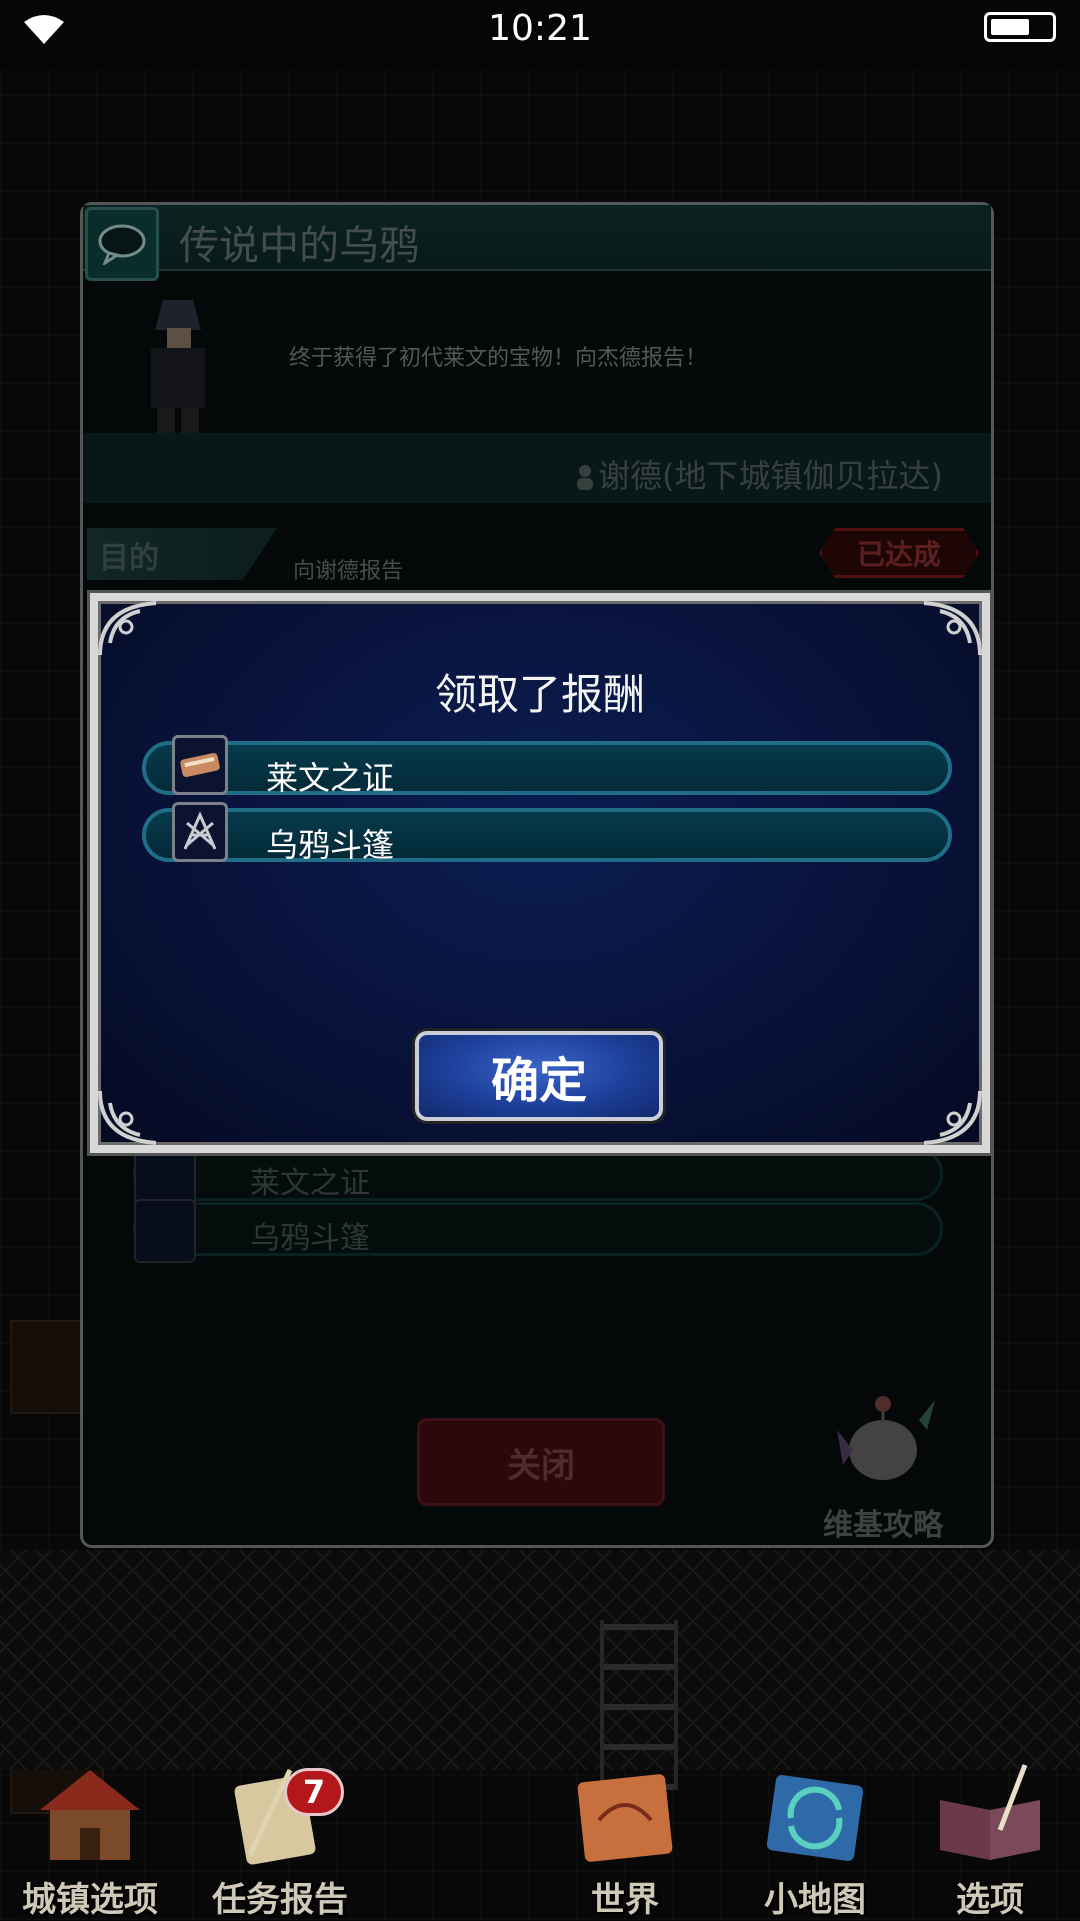 The height and width of the screenshot is (1921, 1080). What do you see at coordinates (990, 1900) in the screenshot?
I see `nav-label: 选项` at bounding box center [990, 1900].